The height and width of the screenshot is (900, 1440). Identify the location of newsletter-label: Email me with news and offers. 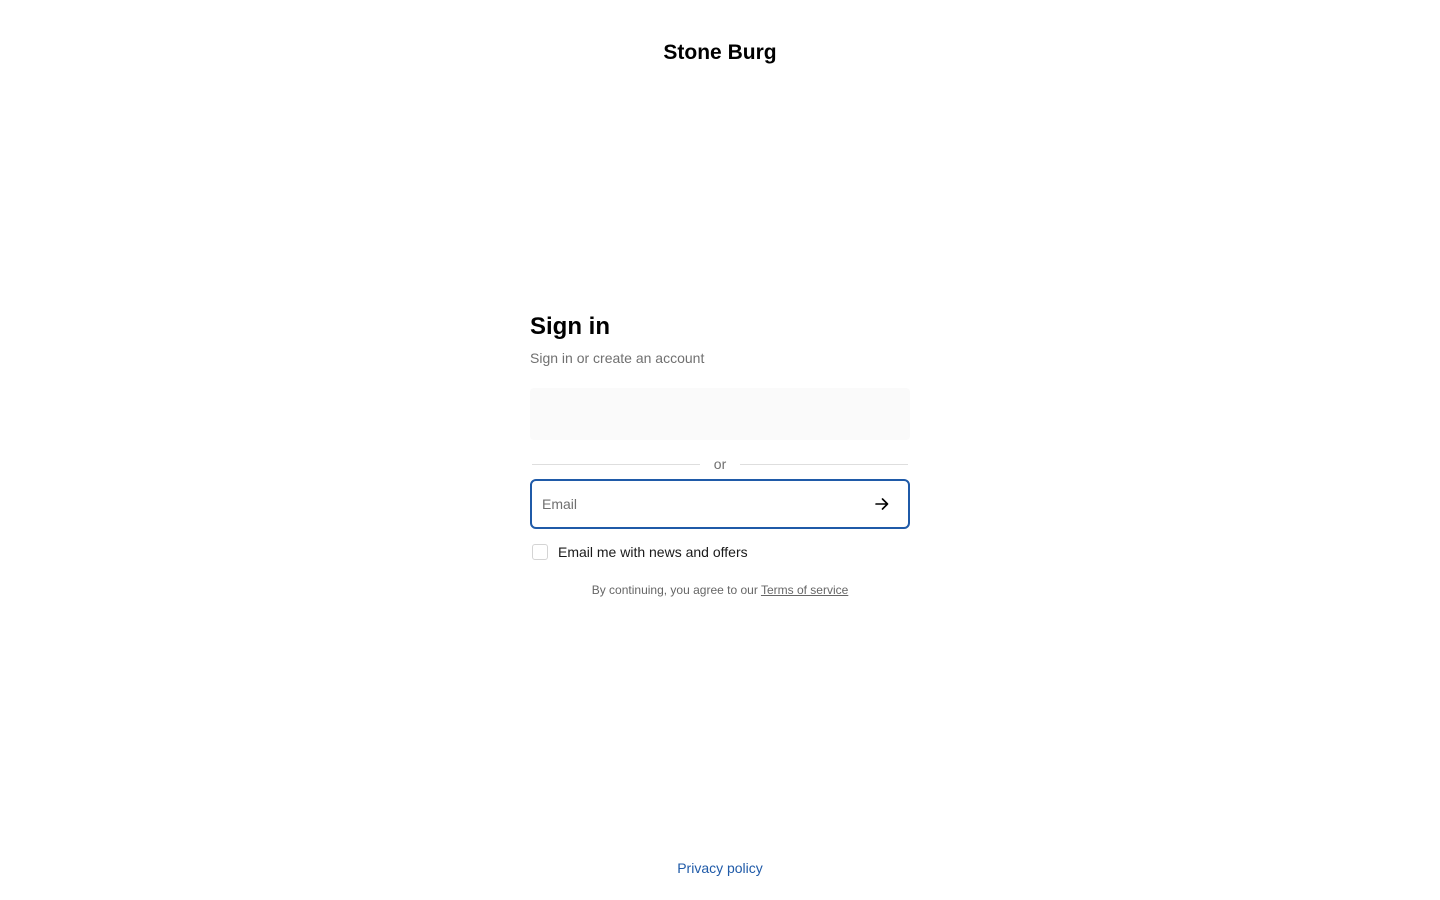
(653, 552).